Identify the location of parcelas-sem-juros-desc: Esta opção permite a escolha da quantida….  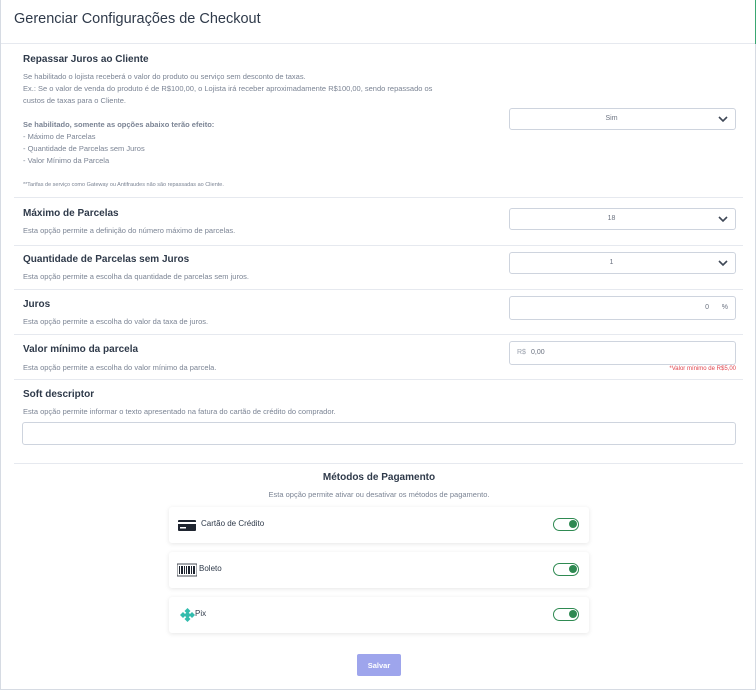
(136, 276).